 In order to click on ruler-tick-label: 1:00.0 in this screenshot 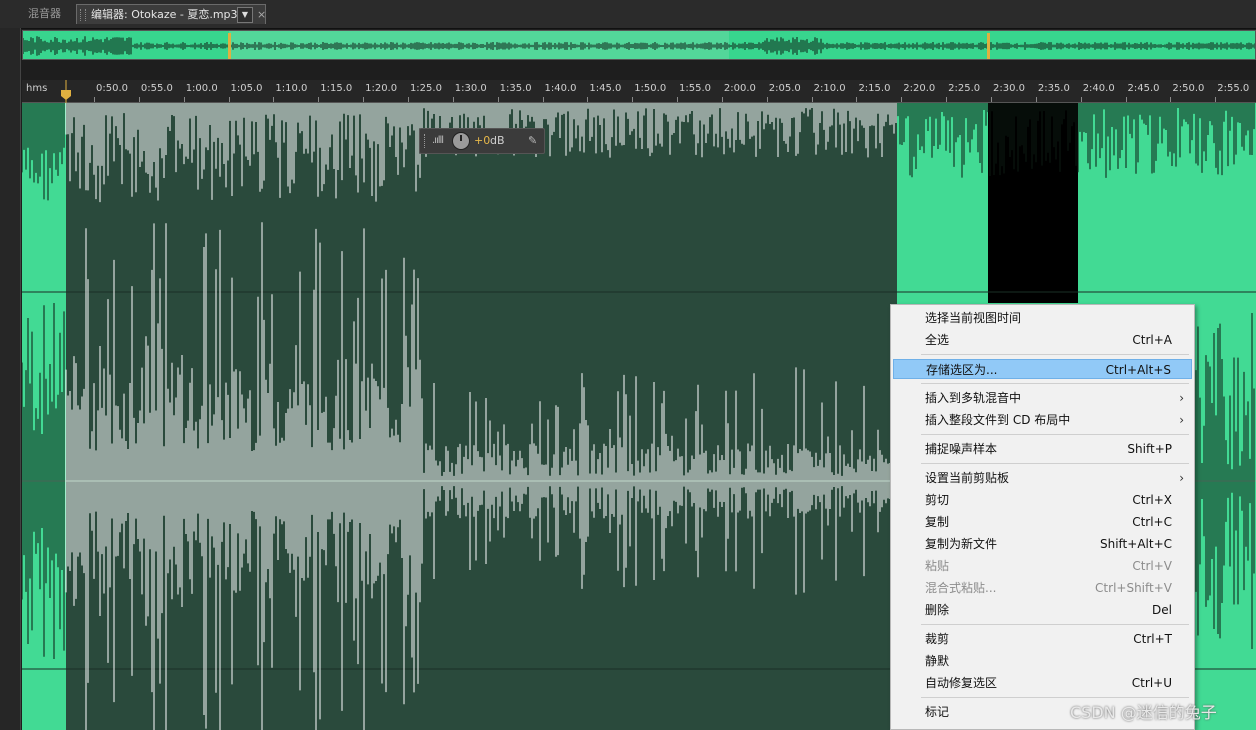, I will do `click(201, 88)`.